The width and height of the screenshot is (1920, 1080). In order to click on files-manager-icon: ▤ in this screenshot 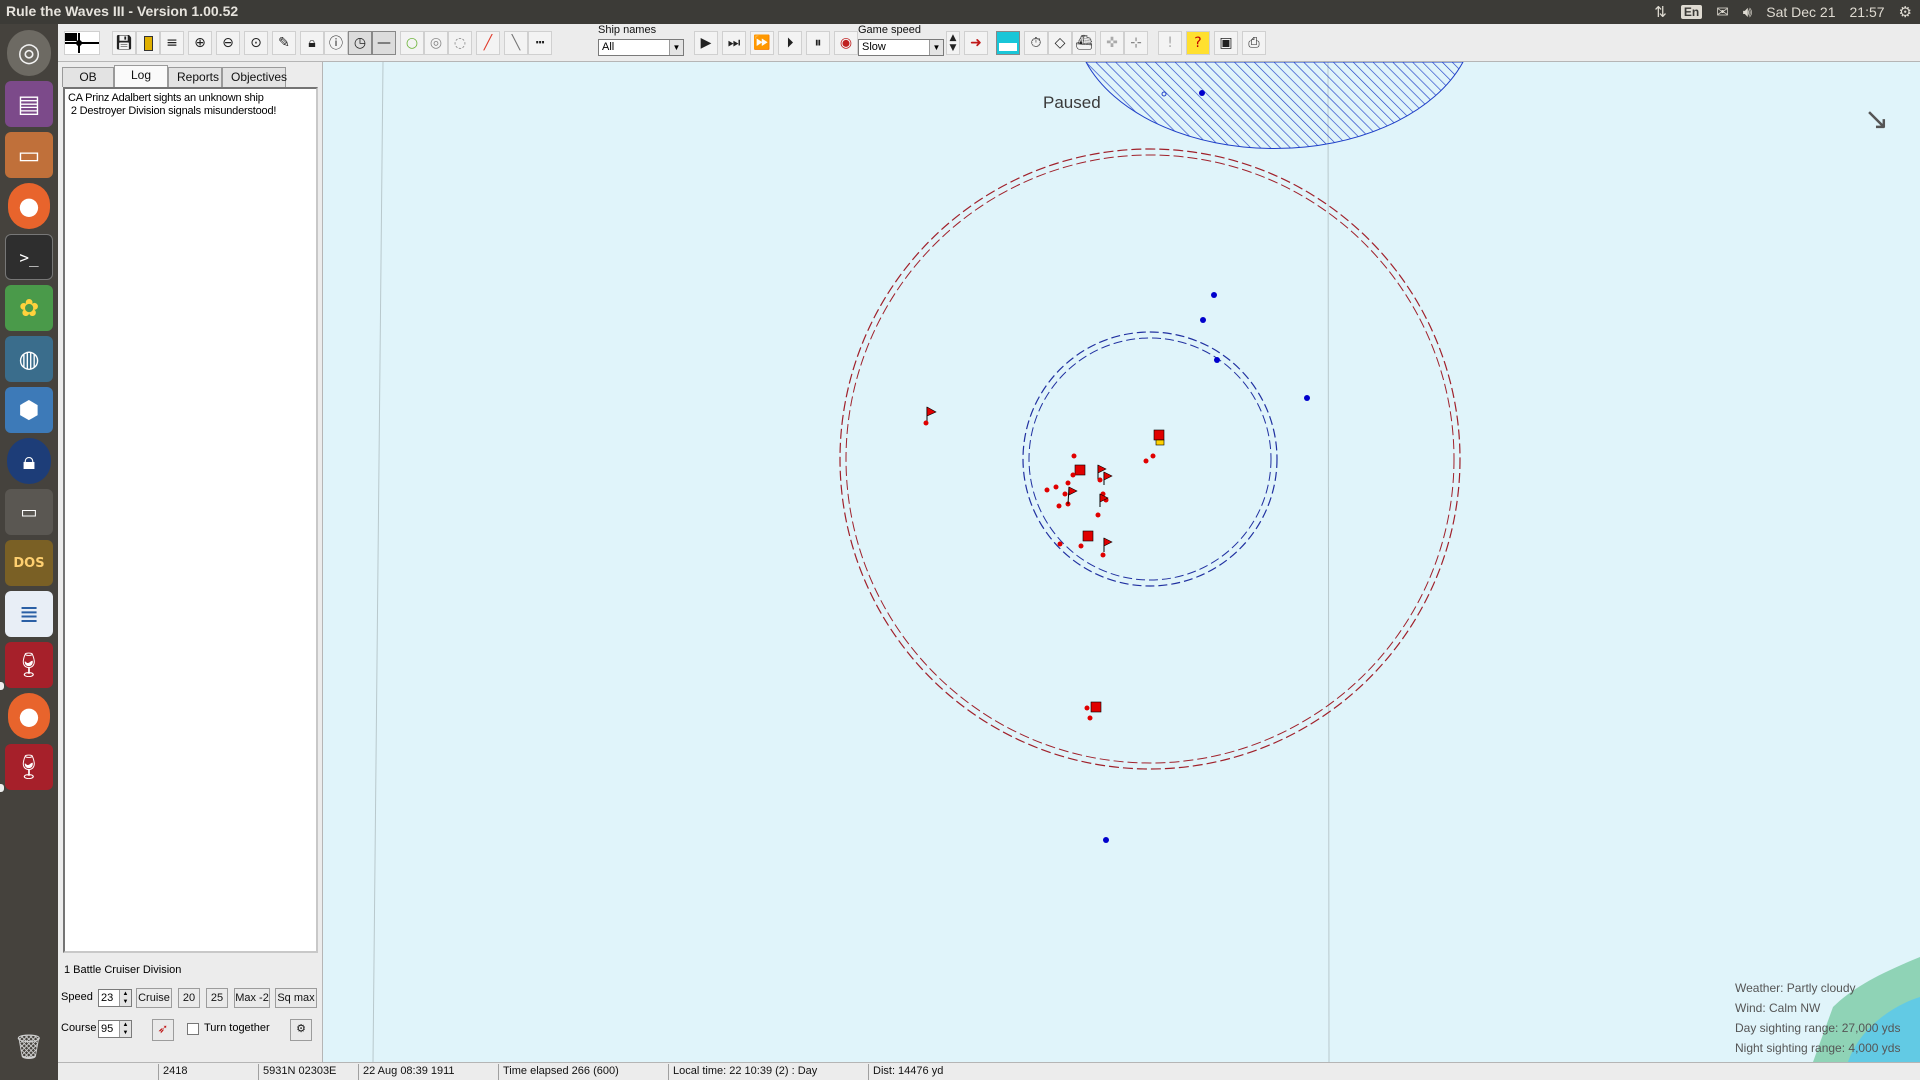, I will do `click(29, 104)`.